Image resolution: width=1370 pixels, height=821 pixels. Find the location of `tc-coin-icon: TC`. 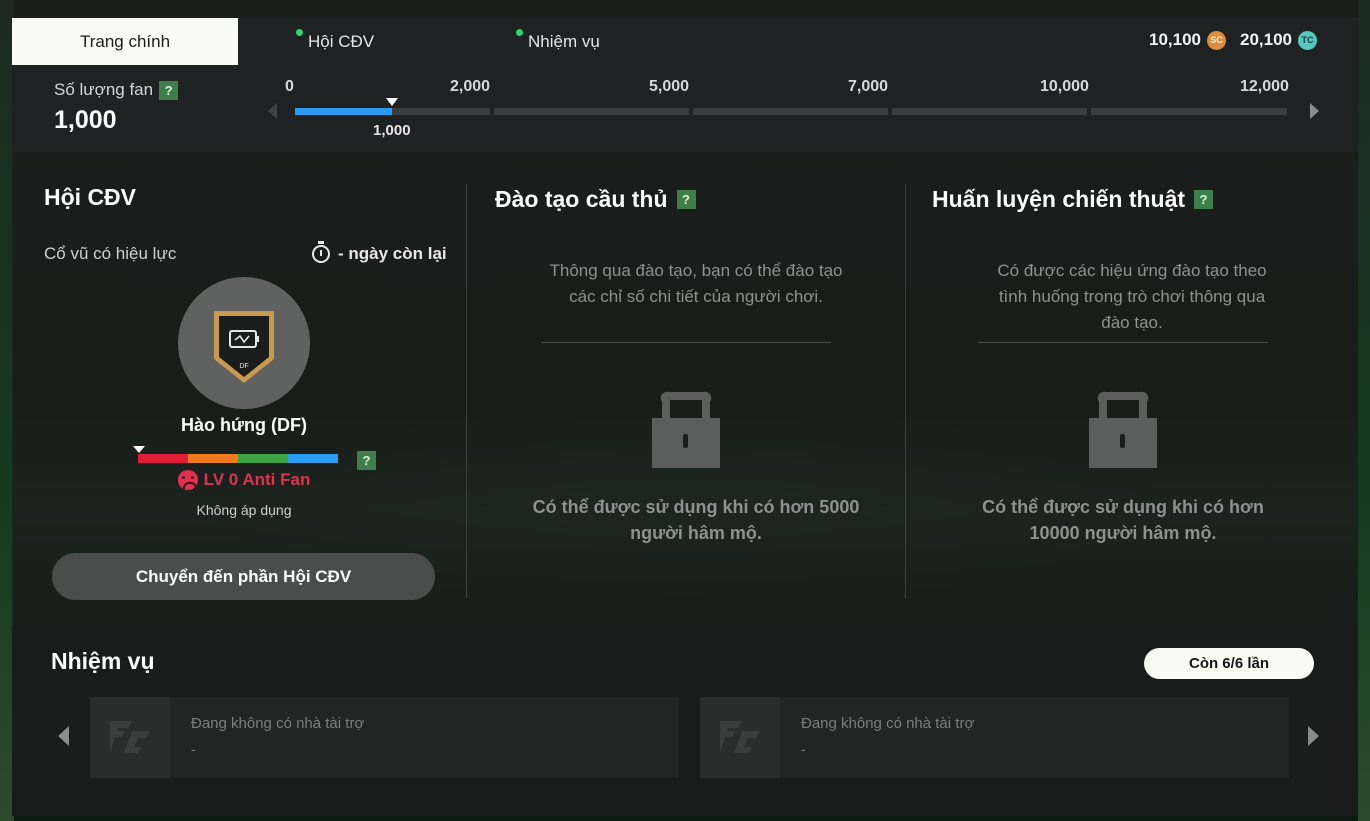

tc-coin-icon: TC is located at coordinates (1307, 40).